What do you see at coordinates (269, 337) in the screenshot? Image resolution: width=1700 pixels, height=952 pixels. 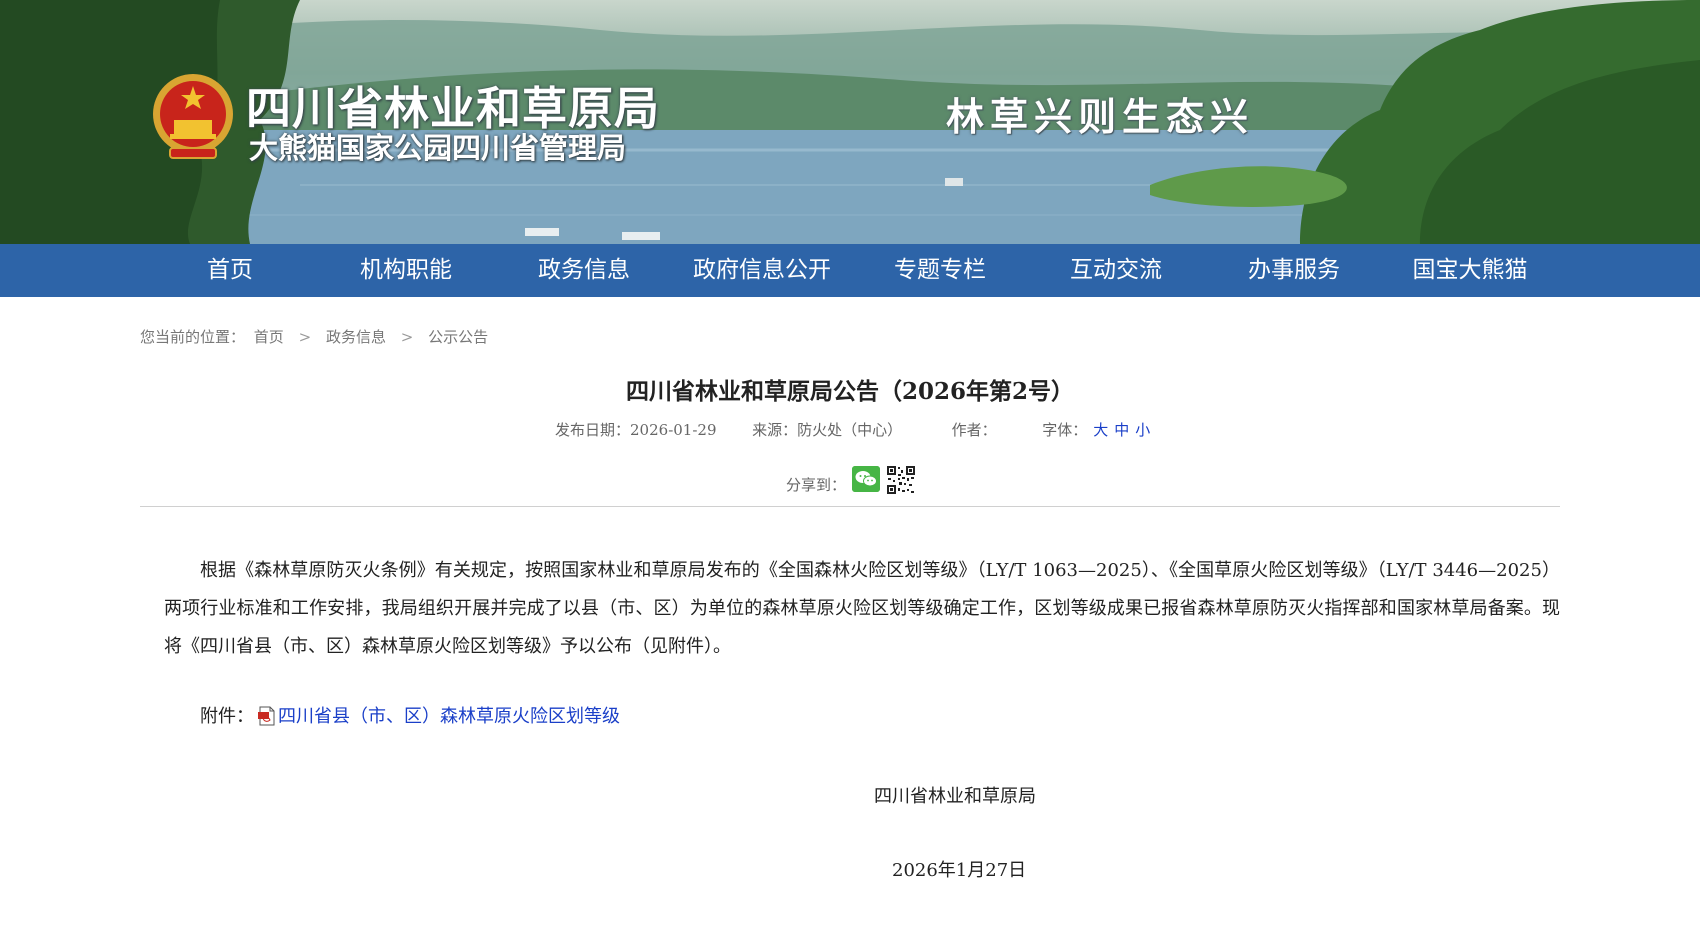 I see `breadcrumb-home: 首页` at bounding box center [269, 337].